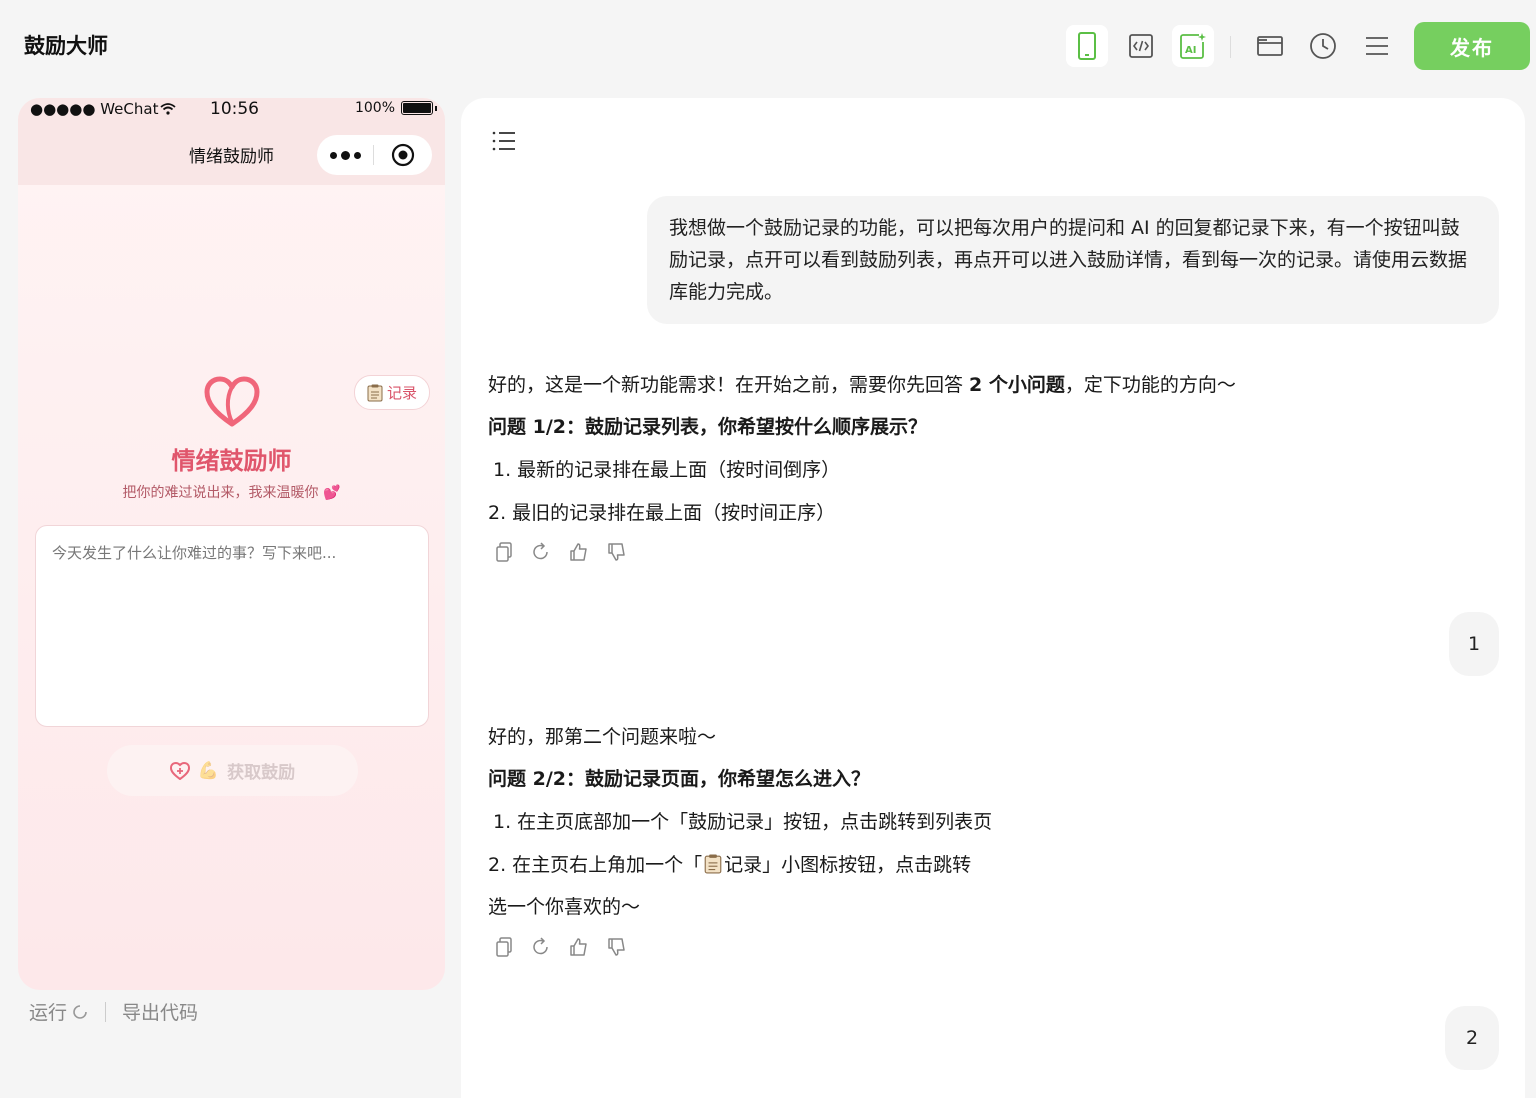 The height and width of the screenshot is (1098, 1536). I want to click on get-encouragement-button: 💪 获取鼓励, so click(232, 770).